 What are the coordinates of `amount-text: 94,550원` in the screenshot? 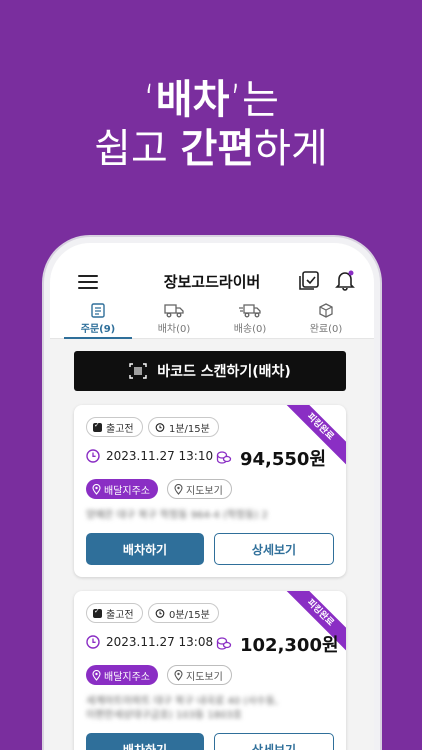 It's located at (283, 459).